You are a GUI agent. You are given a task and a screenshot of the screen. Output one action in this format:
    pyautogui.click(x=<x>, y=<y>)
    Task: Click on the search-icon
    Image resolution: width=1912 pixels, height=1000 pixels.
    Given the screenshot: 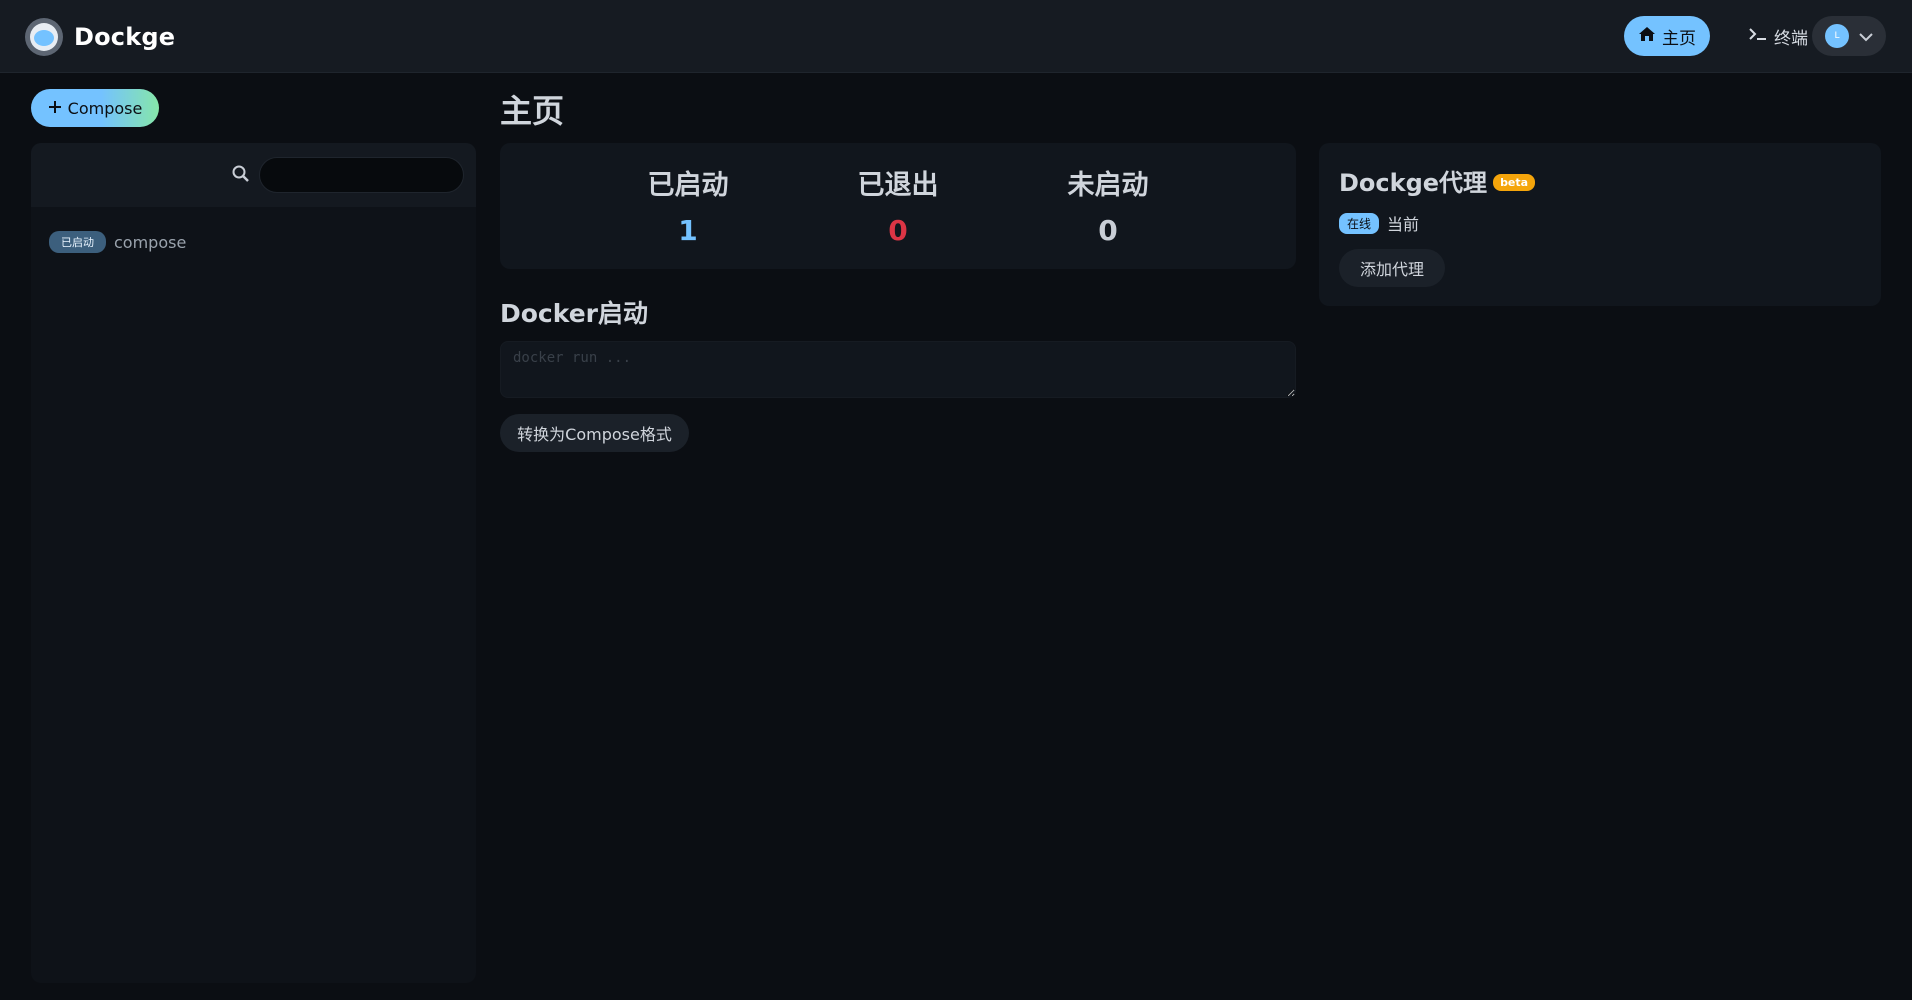 What is the action you would take?
    pyautogui.click(x=241, y=174)
    